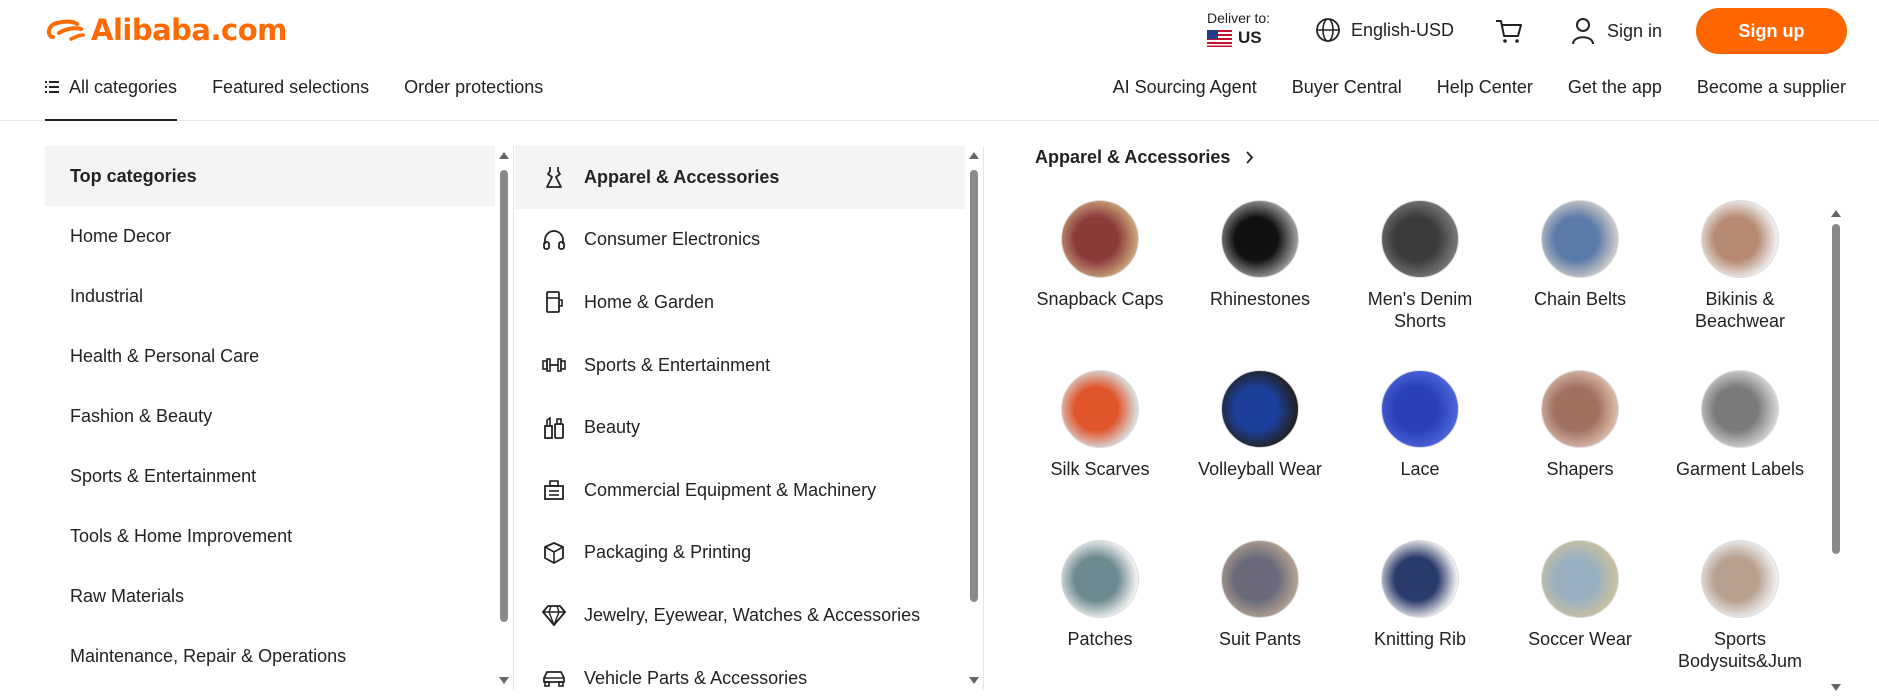  Describe the element at coordinates (740, 427) in the screenshot. I see `category-item-beauty: Beauty` at that location.